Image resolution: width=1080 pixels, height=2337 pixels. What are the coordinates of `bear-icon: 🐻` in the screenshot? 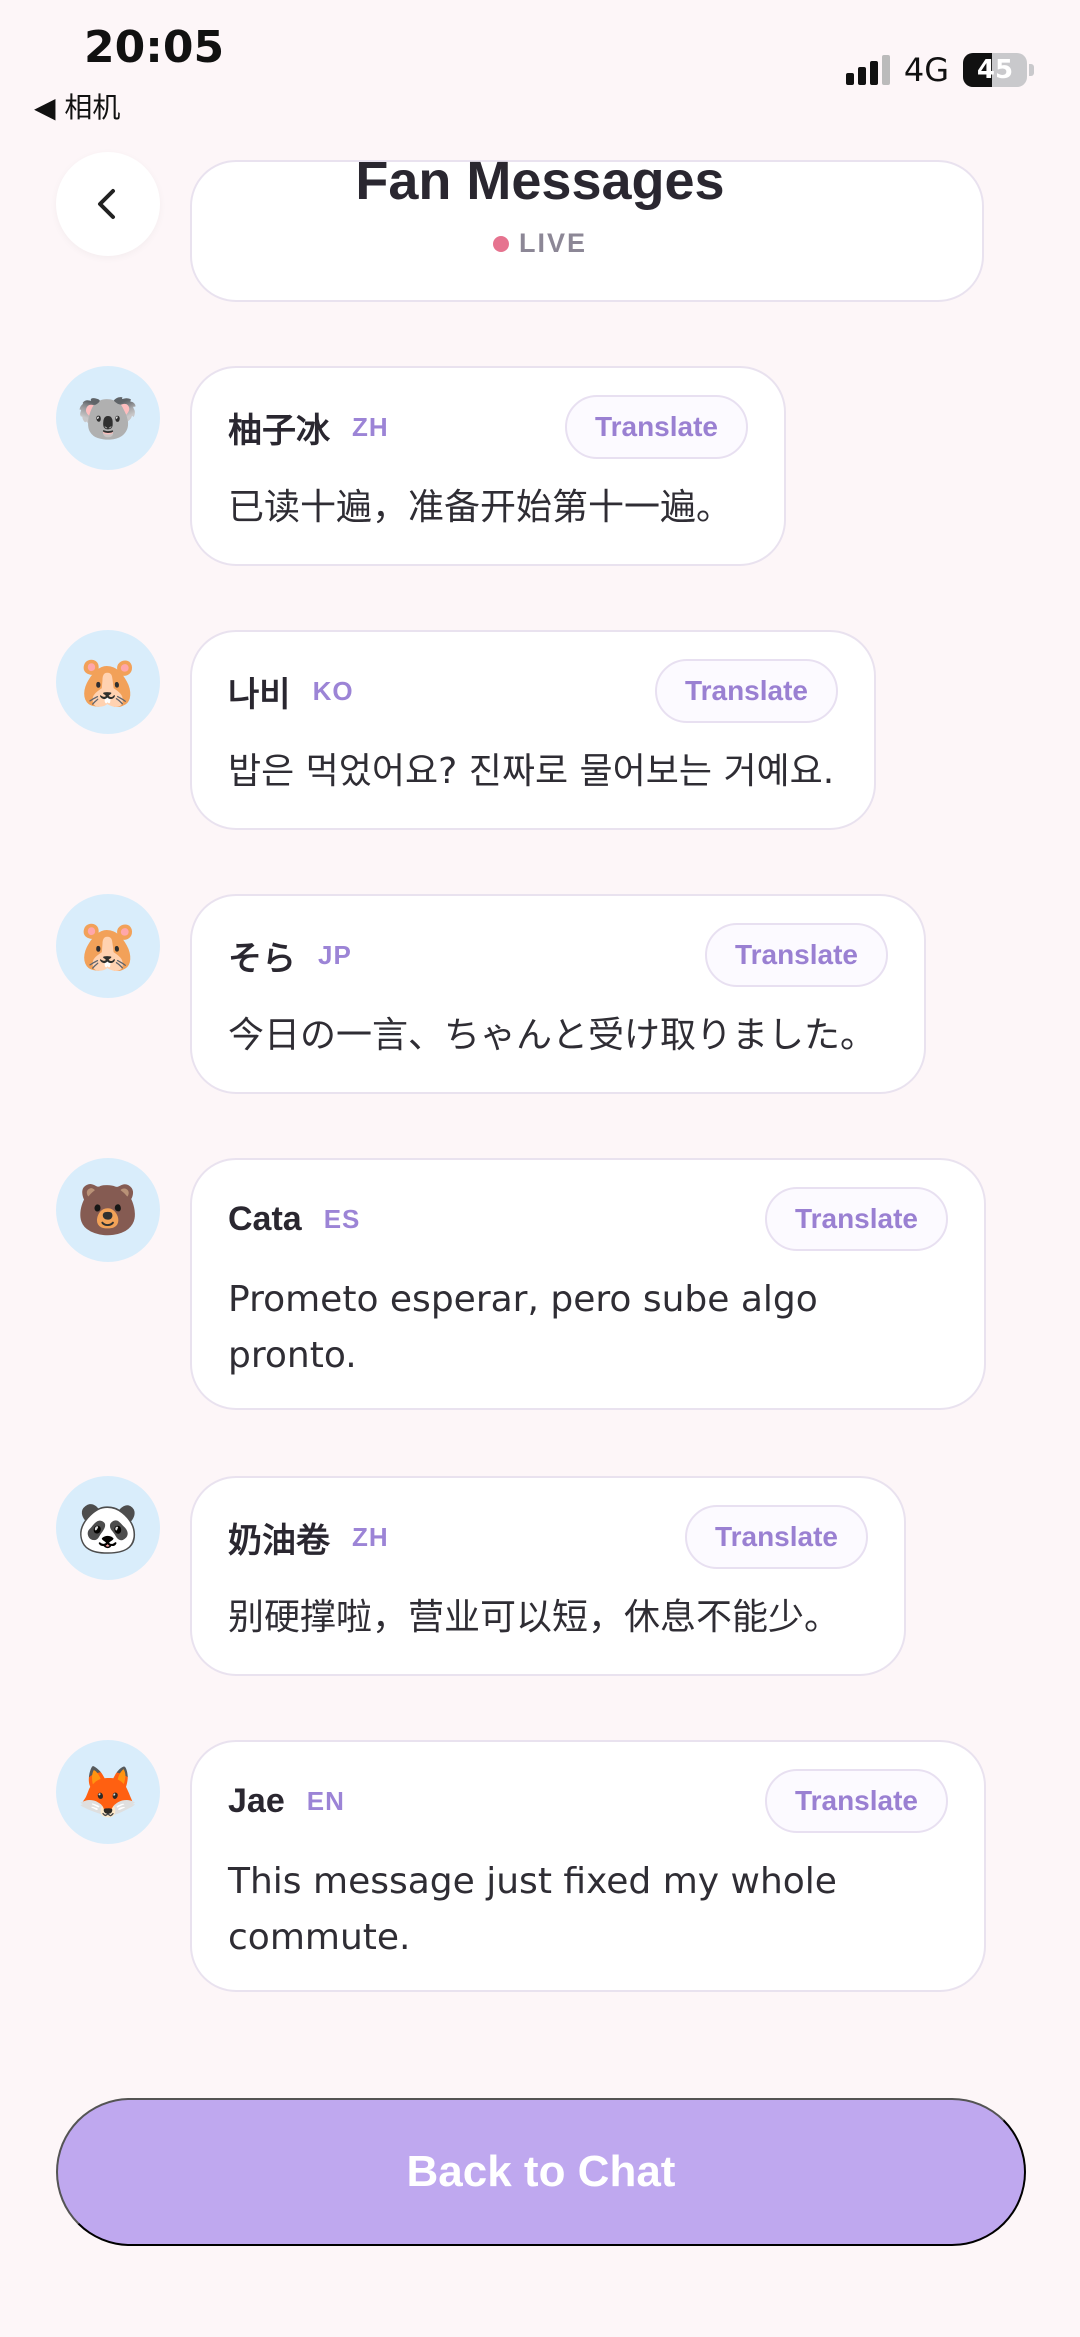 It's located at (108, 1210).